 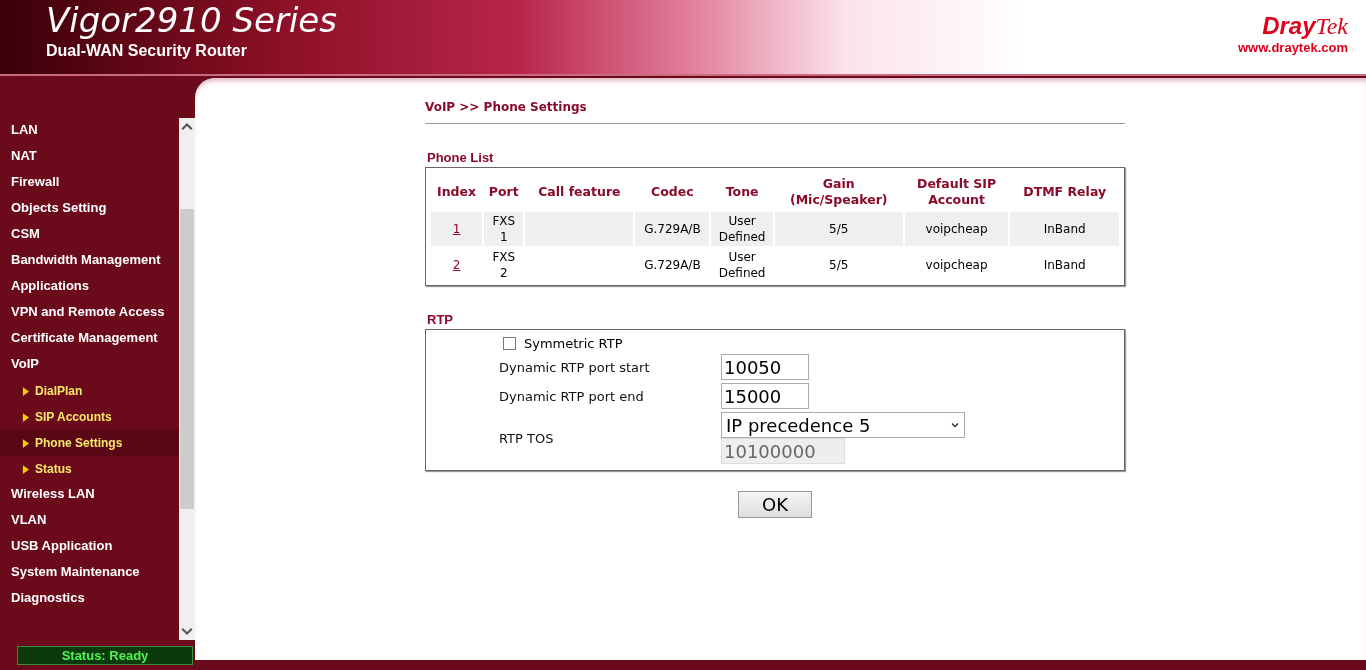 What do you see at coordinates (89, 495) in the screenshot?
I see `menu-item: Wireless LAN` at bounding box center [89, 495].